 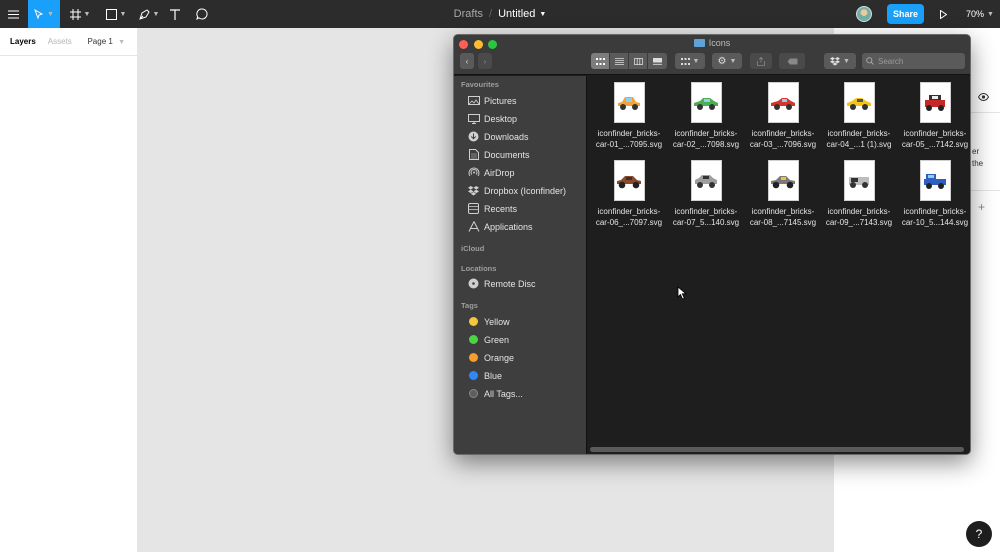 What do you see at coordinates (149, 14) in the screenshot?
I see `pen-tool-button: ▼` at bounding box center [149, 14].